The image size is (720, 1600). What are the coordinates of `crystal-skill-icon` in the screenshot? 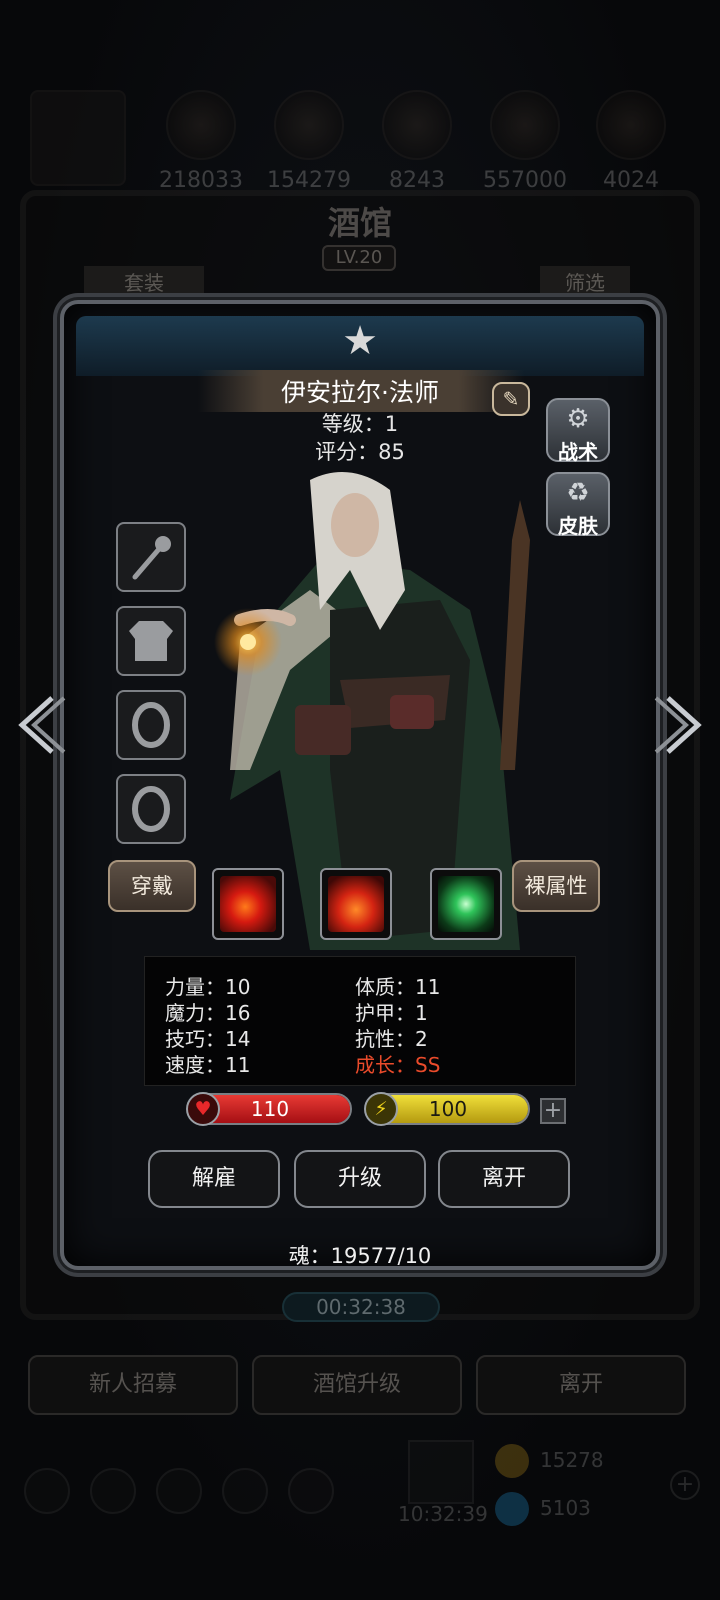 It's located at (466, 904).